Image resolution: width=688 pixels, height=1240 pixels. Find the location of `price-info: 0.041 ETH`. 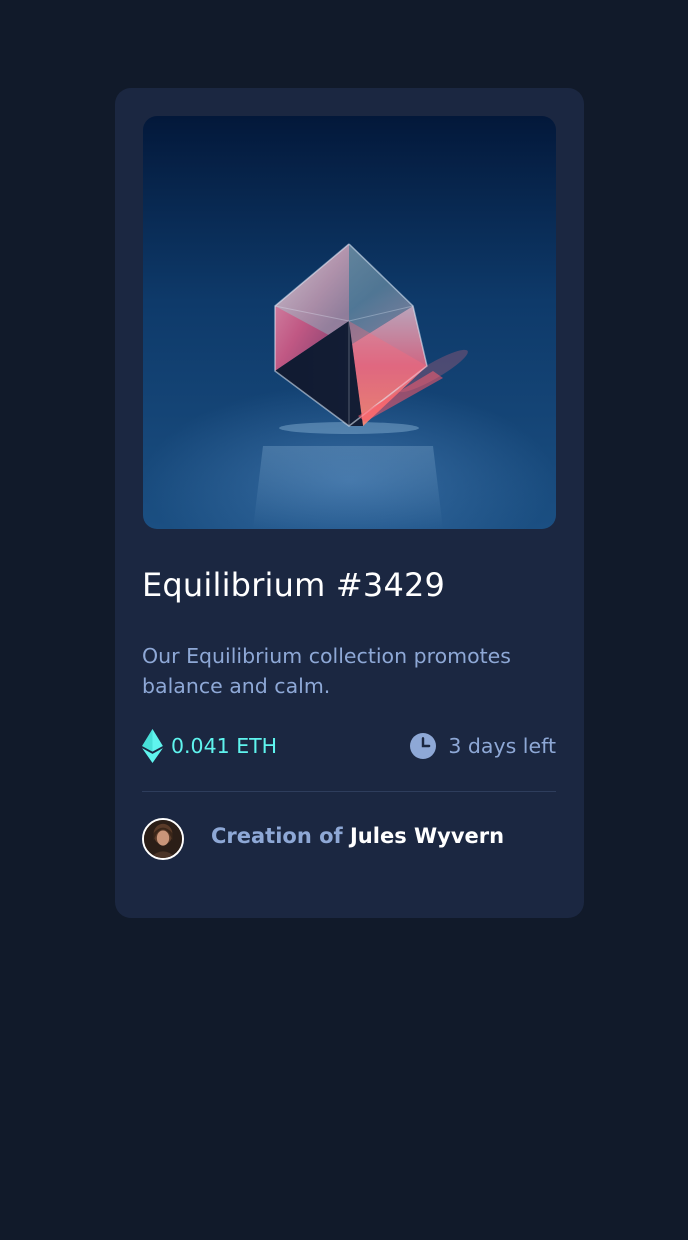

price-info: 0.041 ETH is located at coordinates (209, 746).